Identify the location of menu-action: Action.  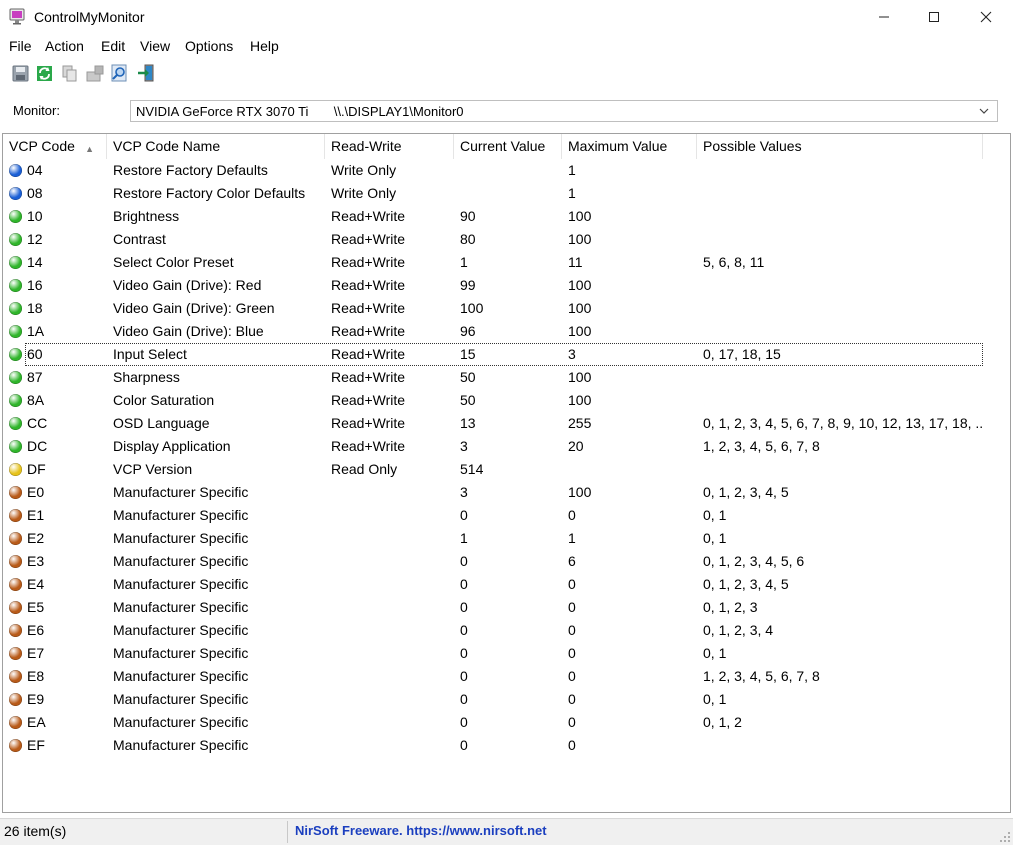
(64, 46).